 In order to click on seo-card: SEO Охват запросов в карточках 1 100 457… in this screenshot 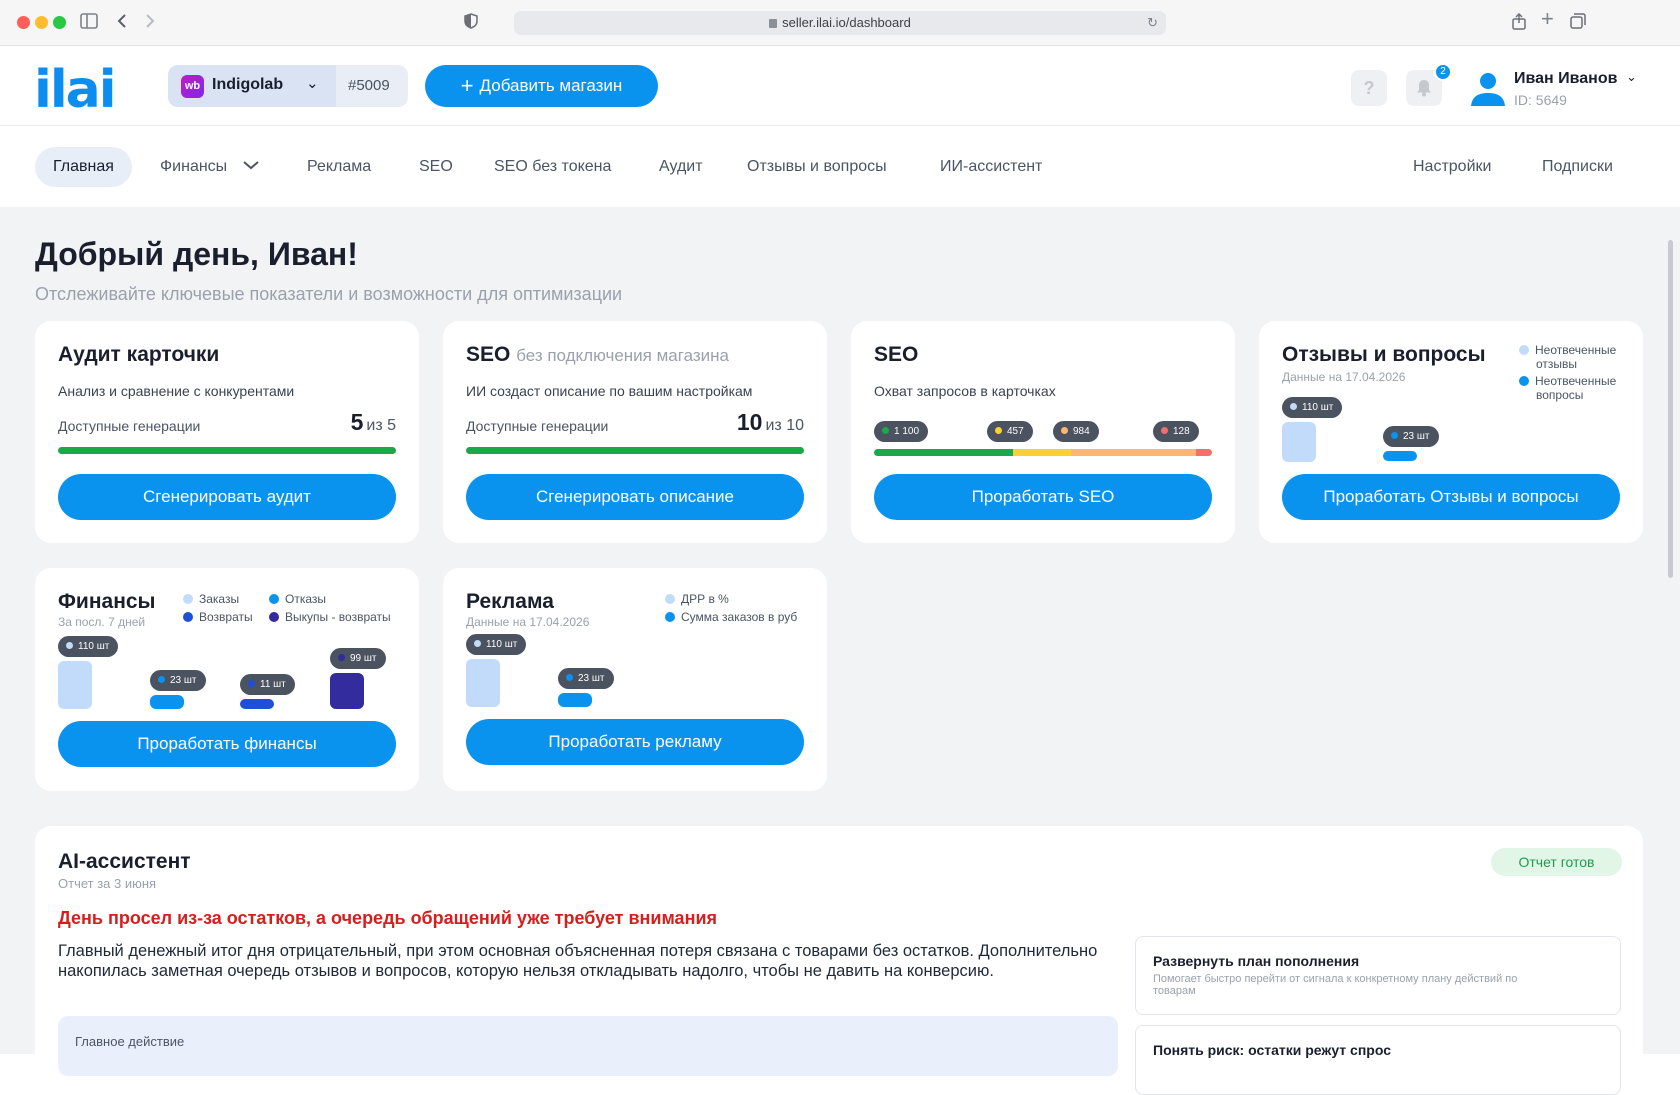, I will do `click(1043, 432)`.